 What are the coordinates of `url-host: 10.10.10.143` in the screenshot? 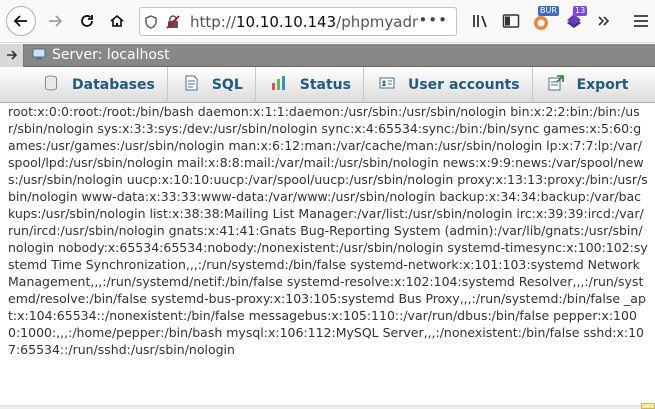 It's located at (286, 21).